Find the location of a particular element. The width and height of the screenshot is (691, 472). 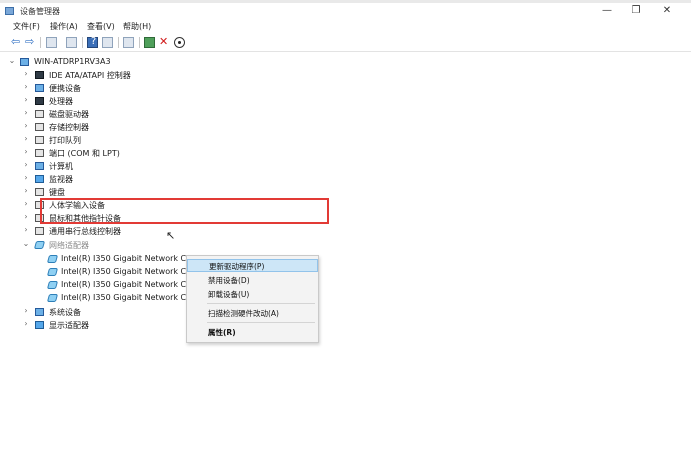

title-bar: 设备管理器 — ❐ ✕ is located at coordinates (345, 11).